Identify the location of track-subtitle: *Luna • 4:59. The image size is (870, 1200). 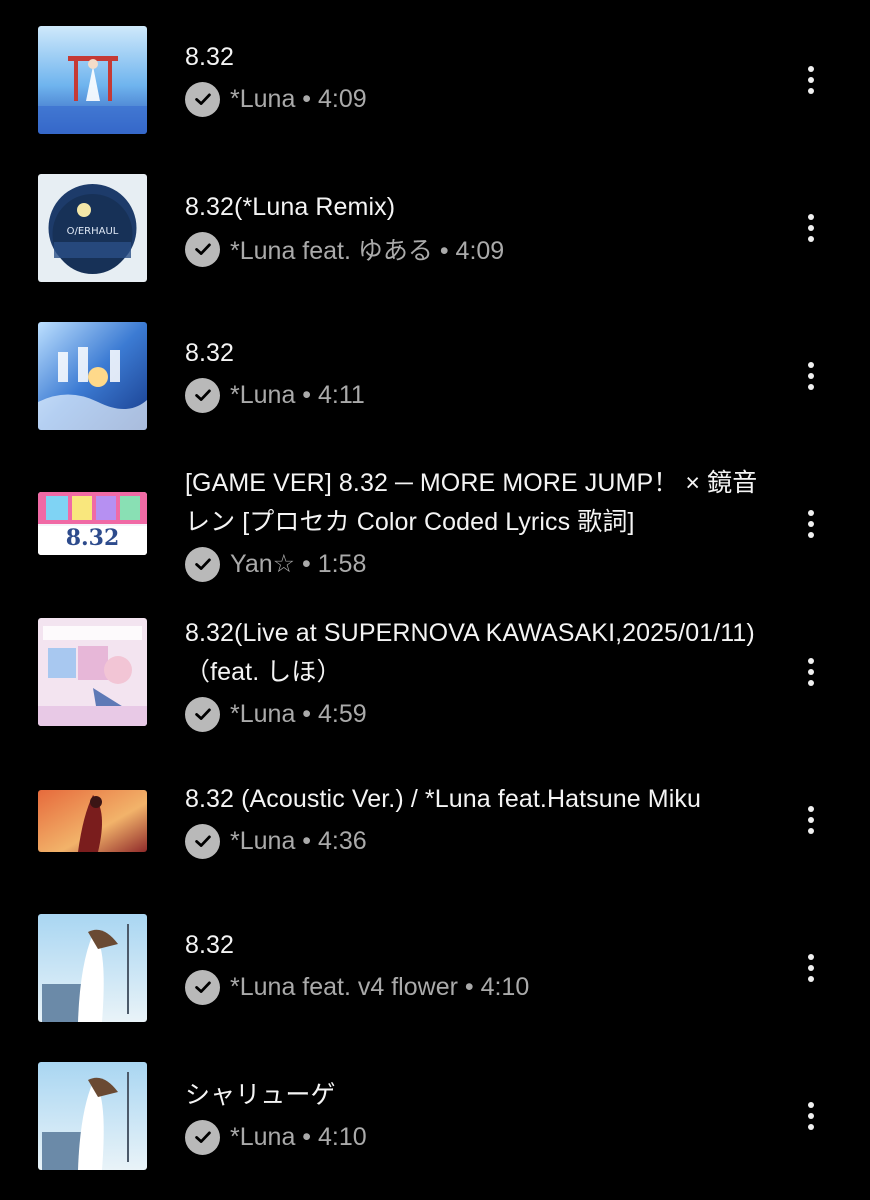
(298, 714).